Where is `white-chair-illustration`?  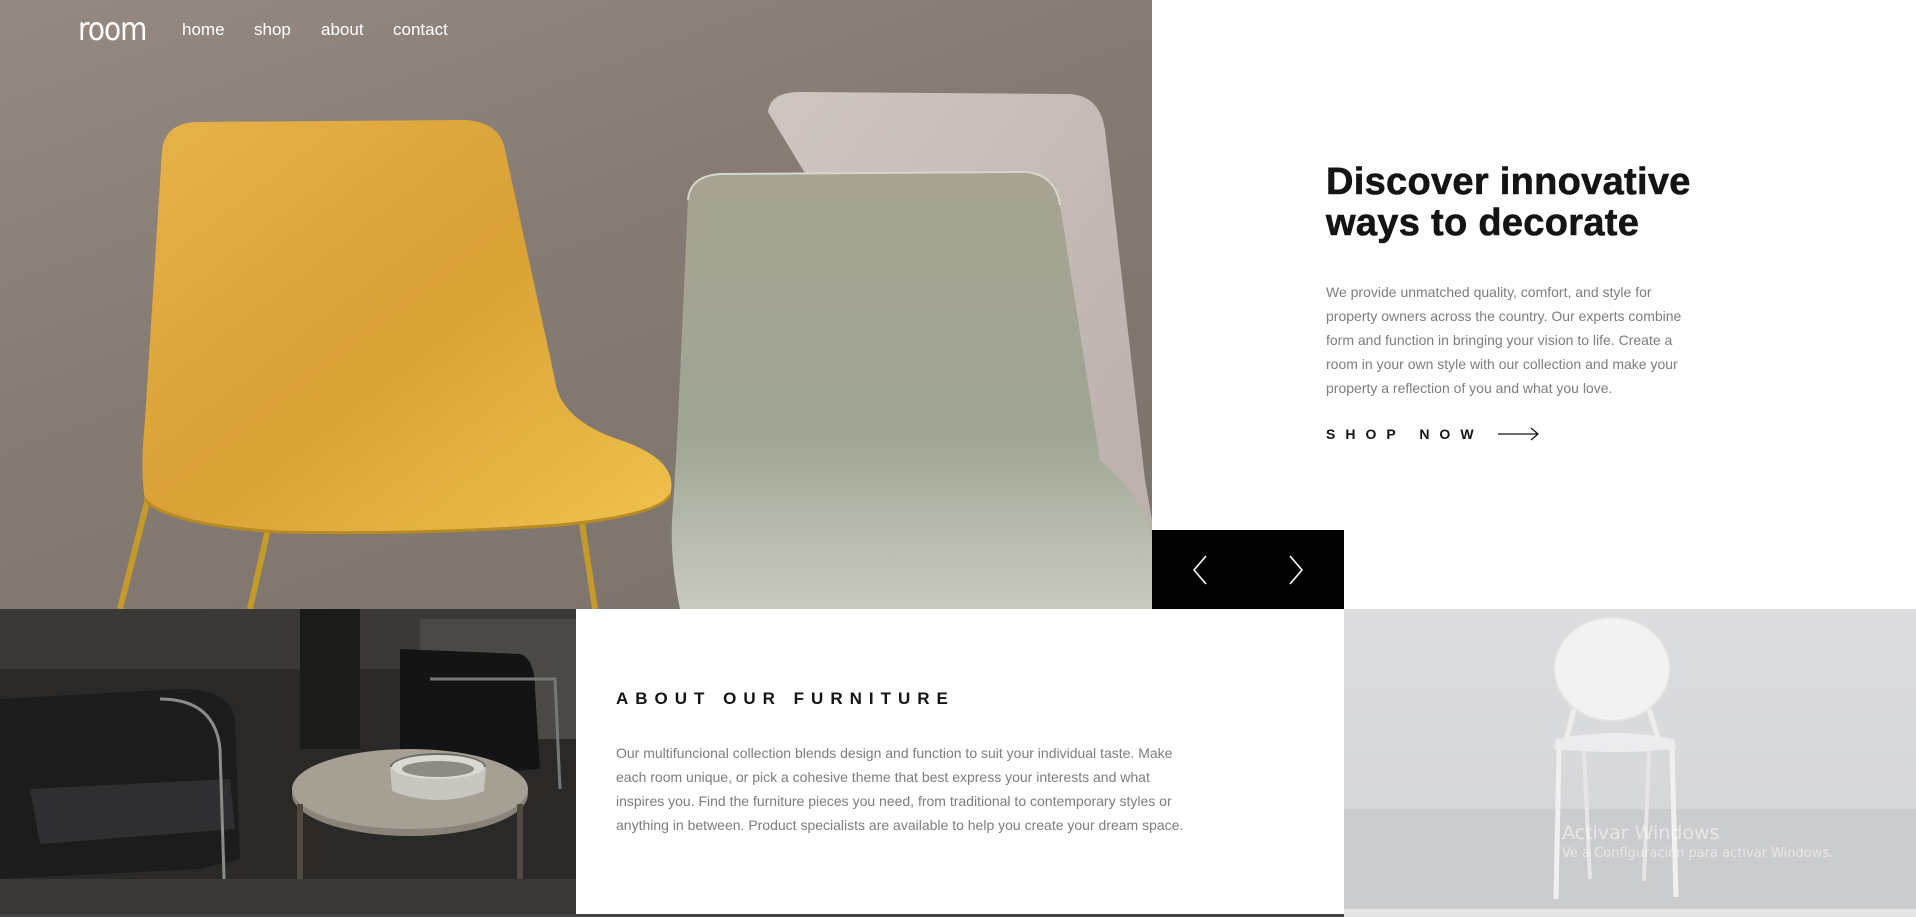 white-chair-illustration is located at coordinates (1630, 766).